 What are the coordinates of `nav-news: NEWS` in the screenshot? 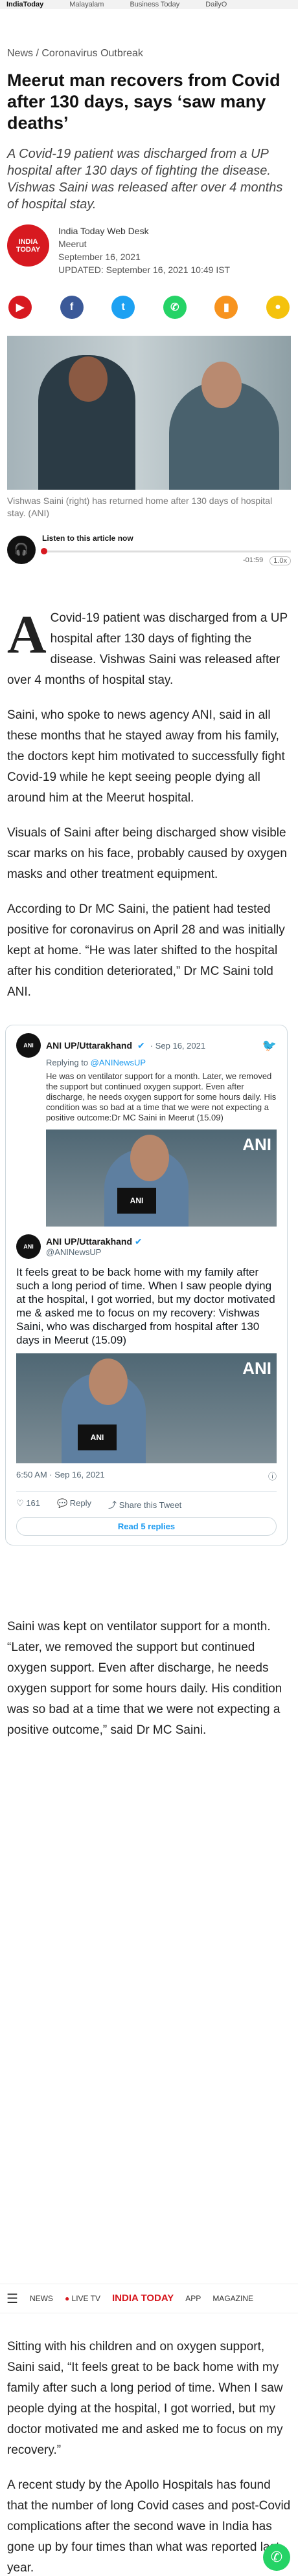 It's located at (41, 2298).